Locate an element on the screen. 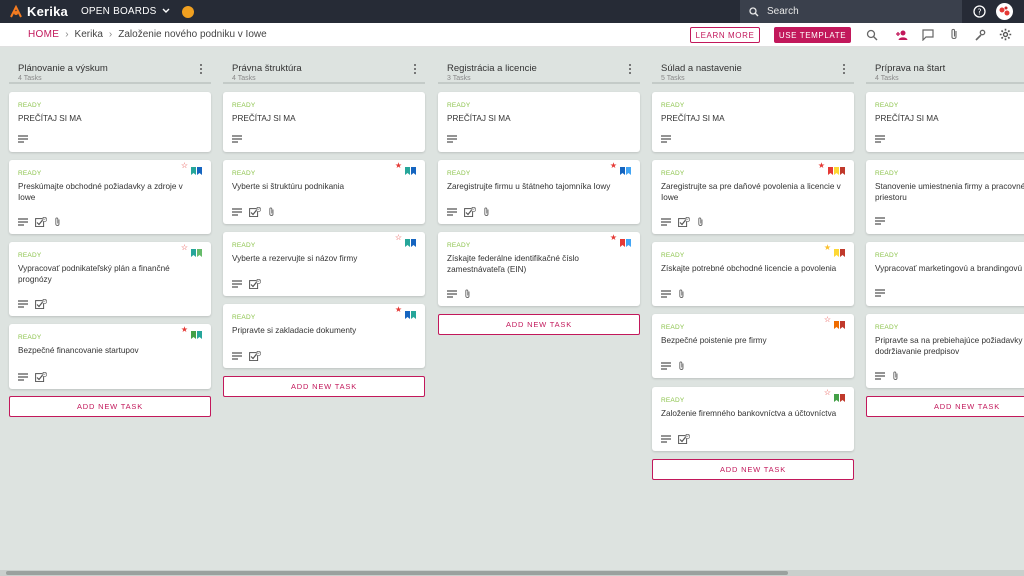 The height and width of the screenshot is (576, 1024). help-icon: ? is located at coordinates (979, 14).